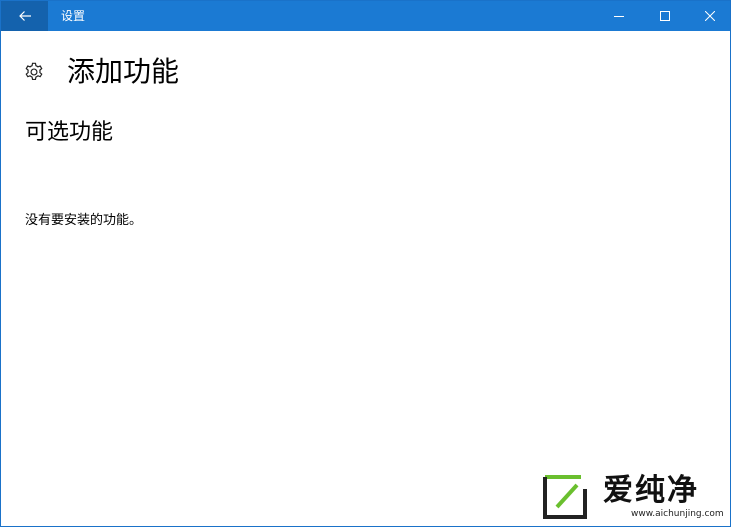 This screenshot has height=527, width=731. What do you see at coordinates (651, 490) in the screenshot?
I see `watermark-brand: 爱纯净` at bounding box center [651, 490].